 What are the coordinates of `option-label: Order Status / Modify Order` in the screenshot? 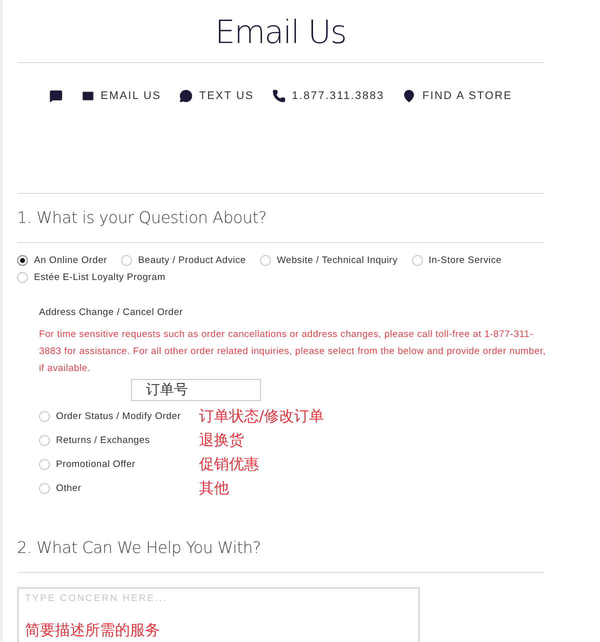 It's located at (118, 416).